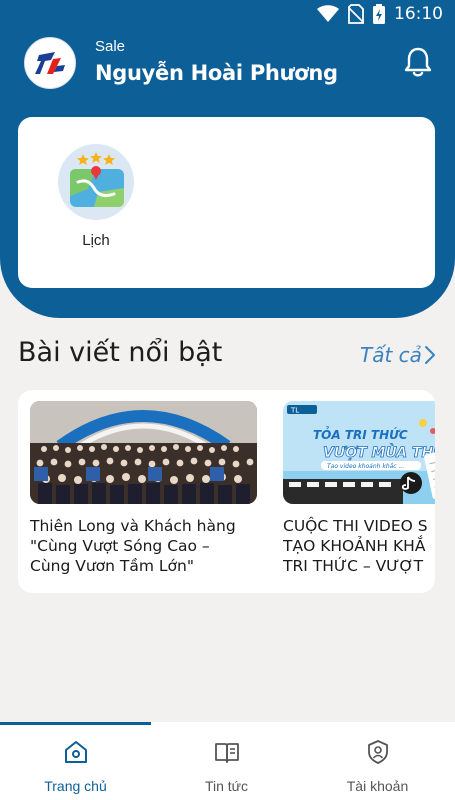 The image size is (455, 800). What do you see at coordinates (226, 786) in the screenshot?
I see `tab-label: Tin tức` at bounding box center [226, 786].